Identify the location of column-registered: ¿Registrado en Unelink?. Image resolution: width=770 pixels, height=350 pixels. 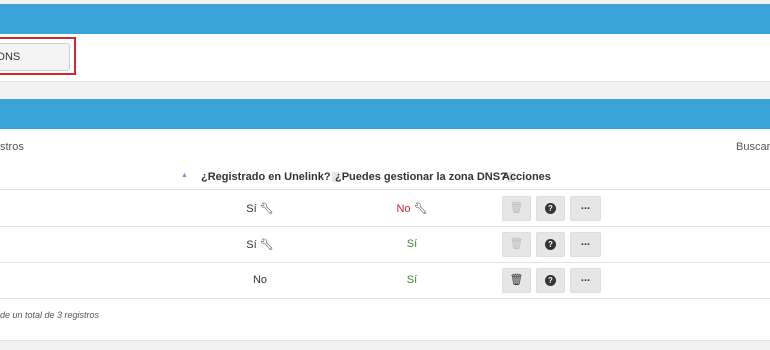
(270, 177).